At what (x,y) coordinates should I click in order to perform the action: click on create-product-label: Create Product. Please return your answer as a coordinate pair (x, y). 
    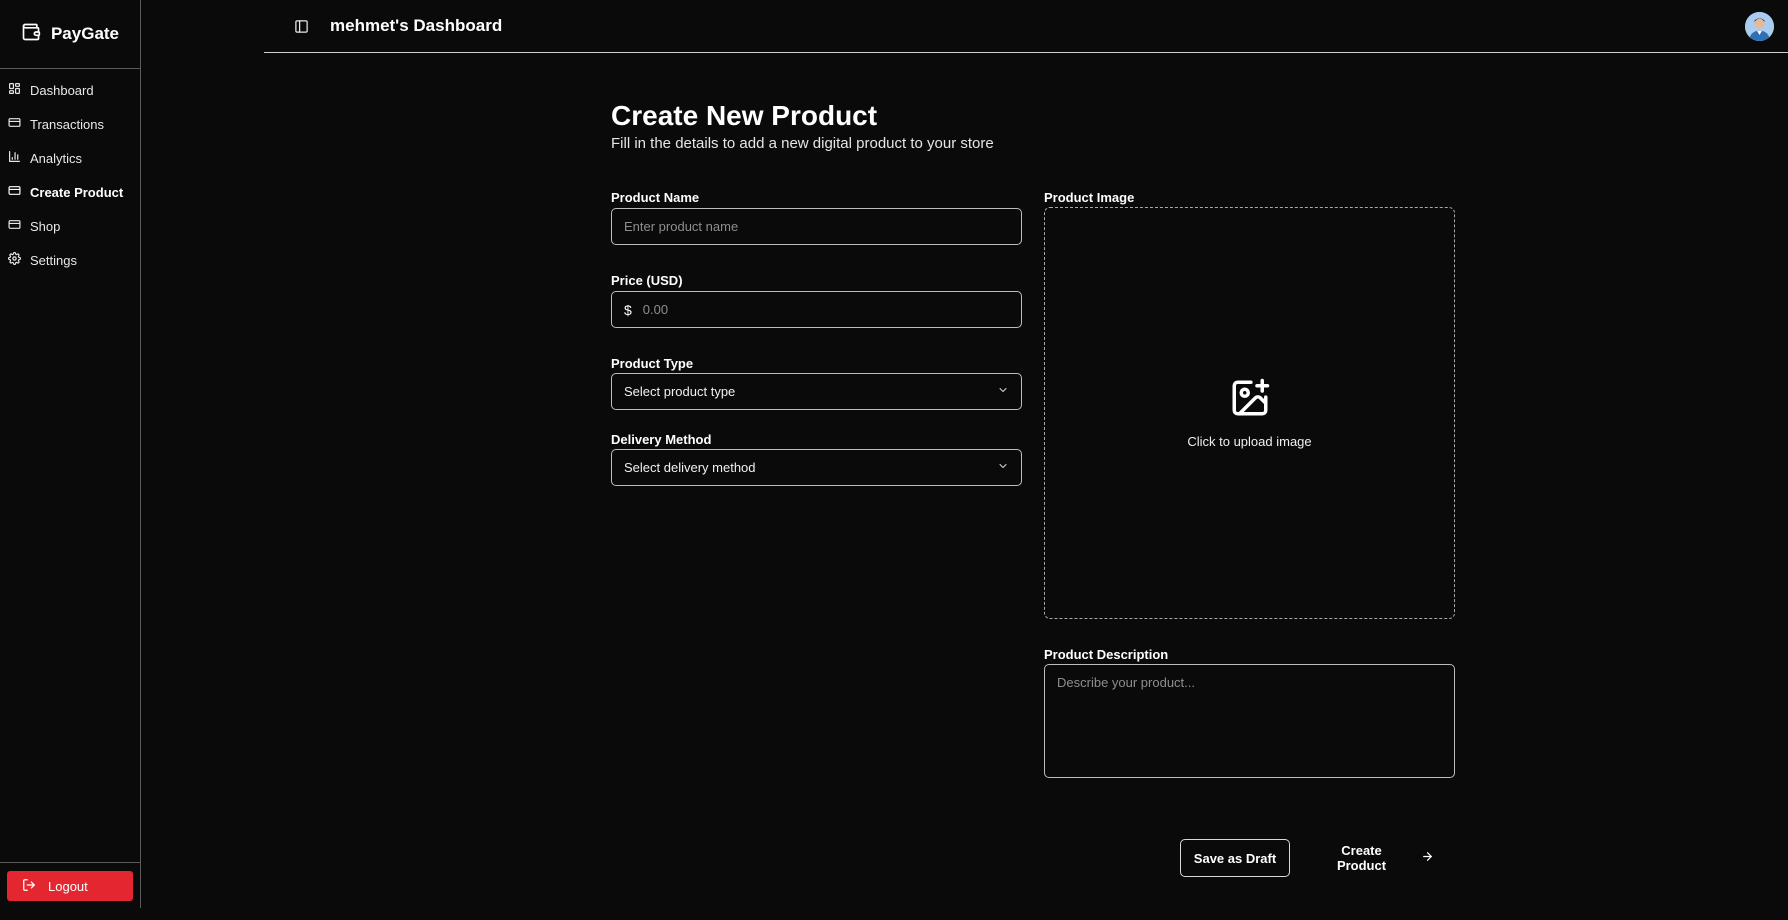
    Looking at the image, I should click on (1361, 858).